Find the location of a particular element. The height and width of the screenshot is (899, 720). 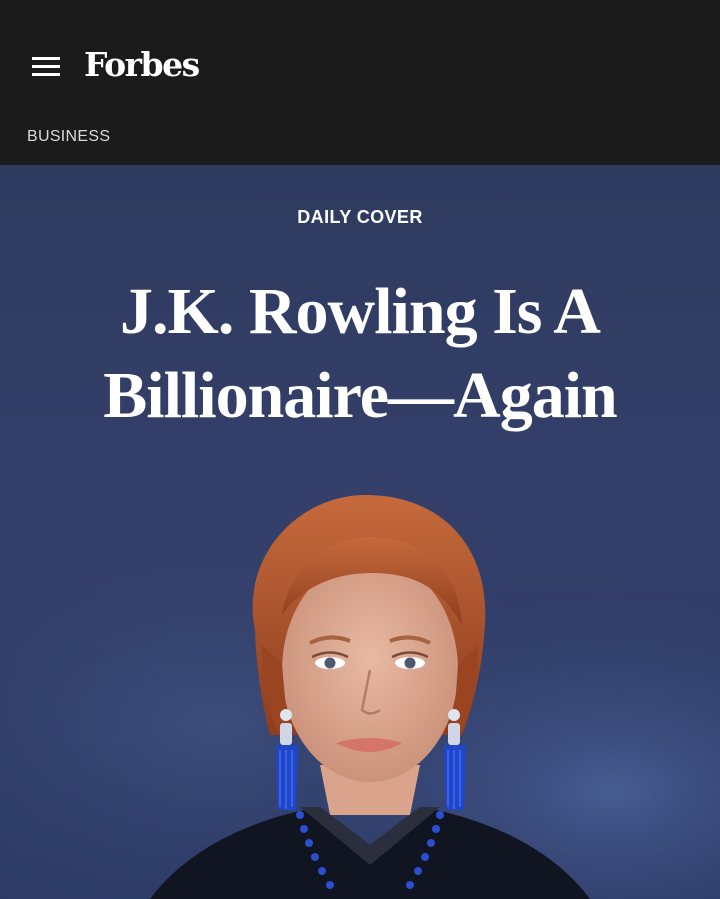

hamburger-menu-icon is located at coordinates (46, 67).